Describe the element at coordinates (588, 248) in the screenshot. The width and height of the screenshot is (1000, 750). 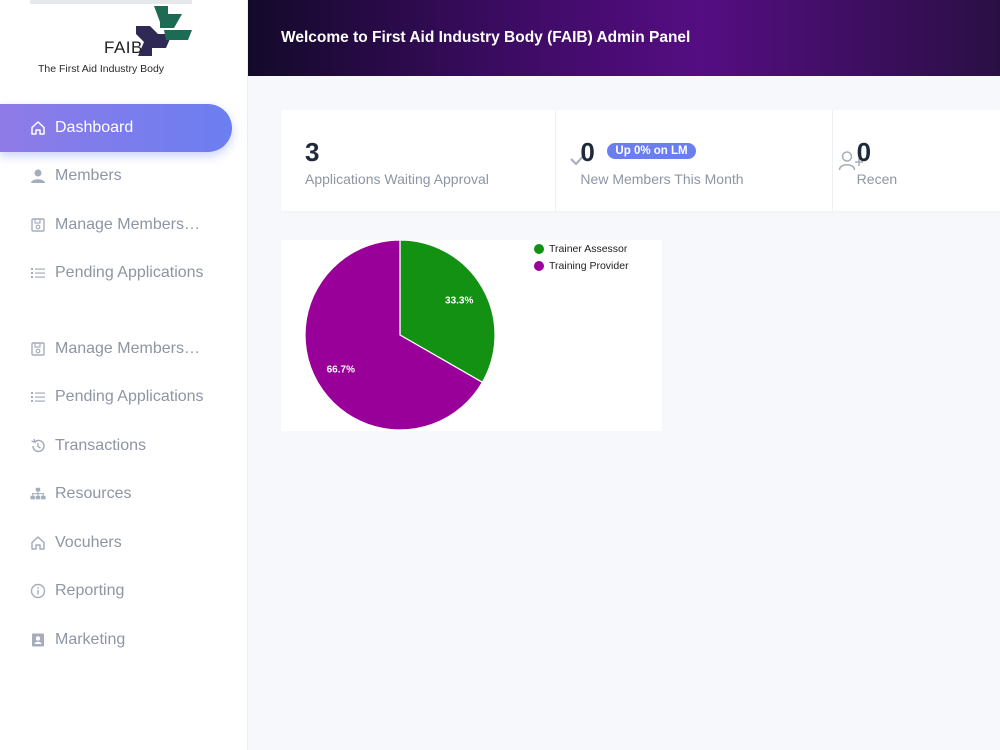
I see `legend-label: Trainer Assessor` at that location.